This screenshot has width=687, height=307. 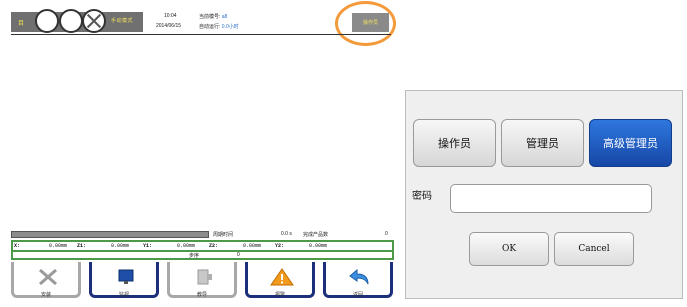 What do you see at coordinates (365, 23) in the screenshot?
I see `operator-highlight-circle` at bounding box center [365, 23].